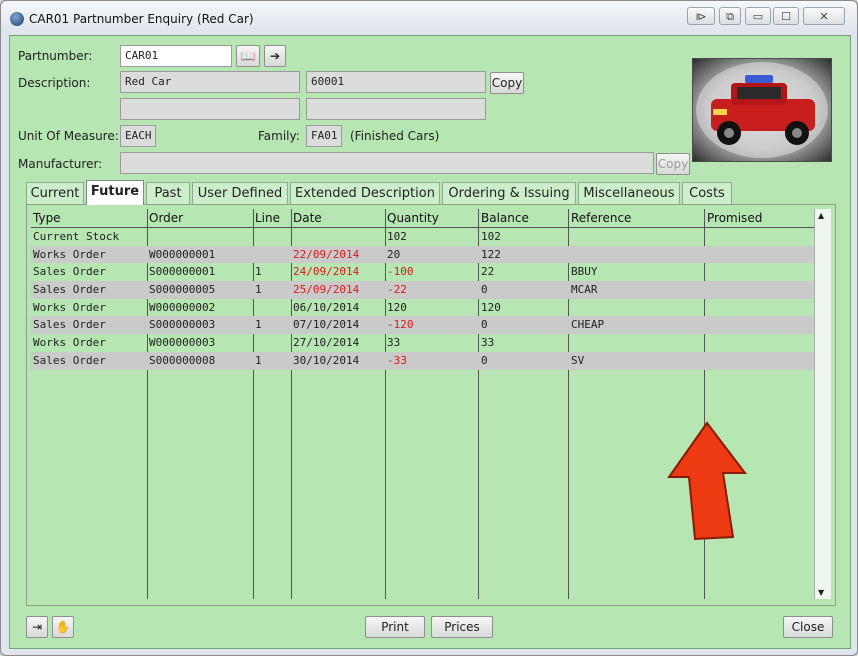 The height and width of the screenshot is (656, 858). Describe the element at coordinates (326, 343) in the screenshot. I see `cell-date: 27/10/2014` at that location.